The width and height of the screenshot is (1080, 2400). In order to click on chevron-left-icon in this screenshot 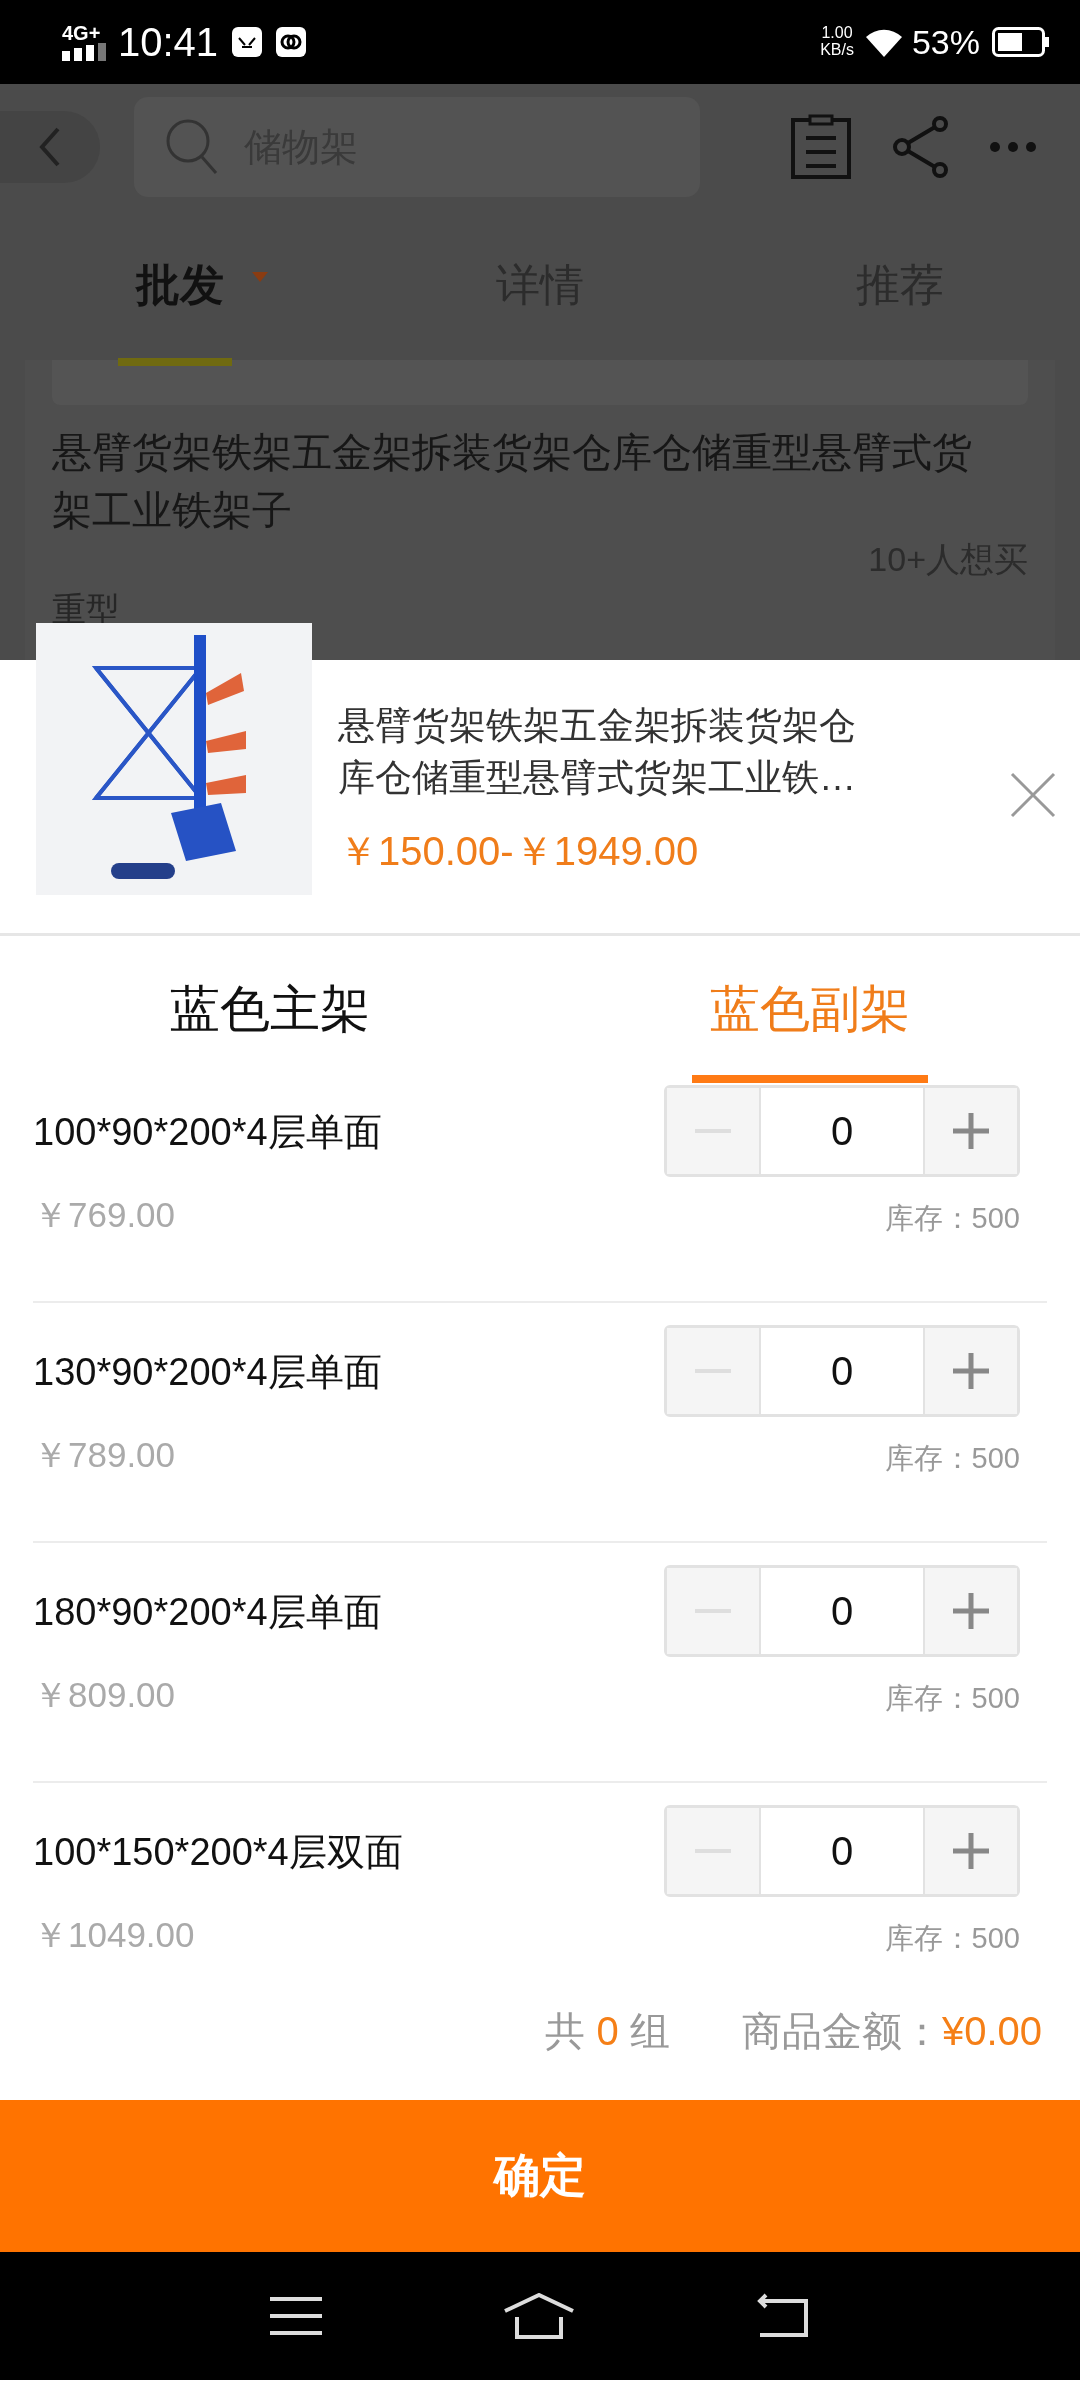, I will do `click(50, 147)`.